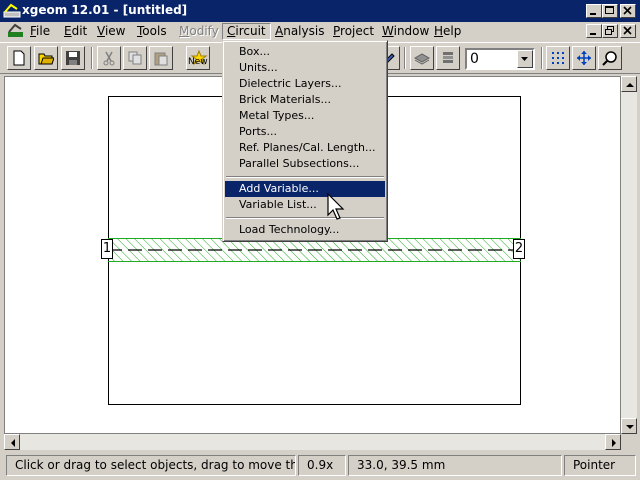 The width and height of the screenshot is (640, 480). I want to click on port-2-label: 2, so click(519, 249).